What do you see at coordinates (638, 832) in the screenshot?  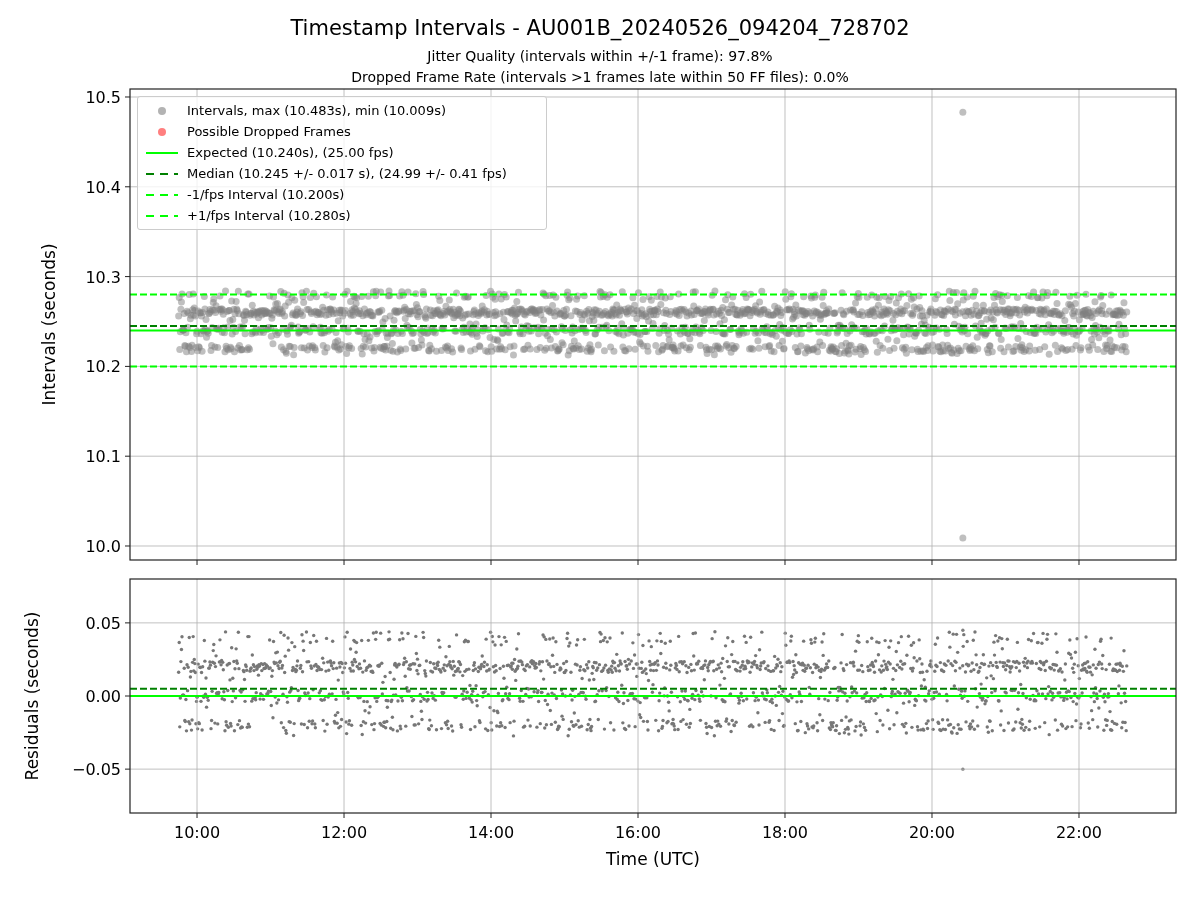 I see `tick-label: 16:00` at bounding box center [638, 832].